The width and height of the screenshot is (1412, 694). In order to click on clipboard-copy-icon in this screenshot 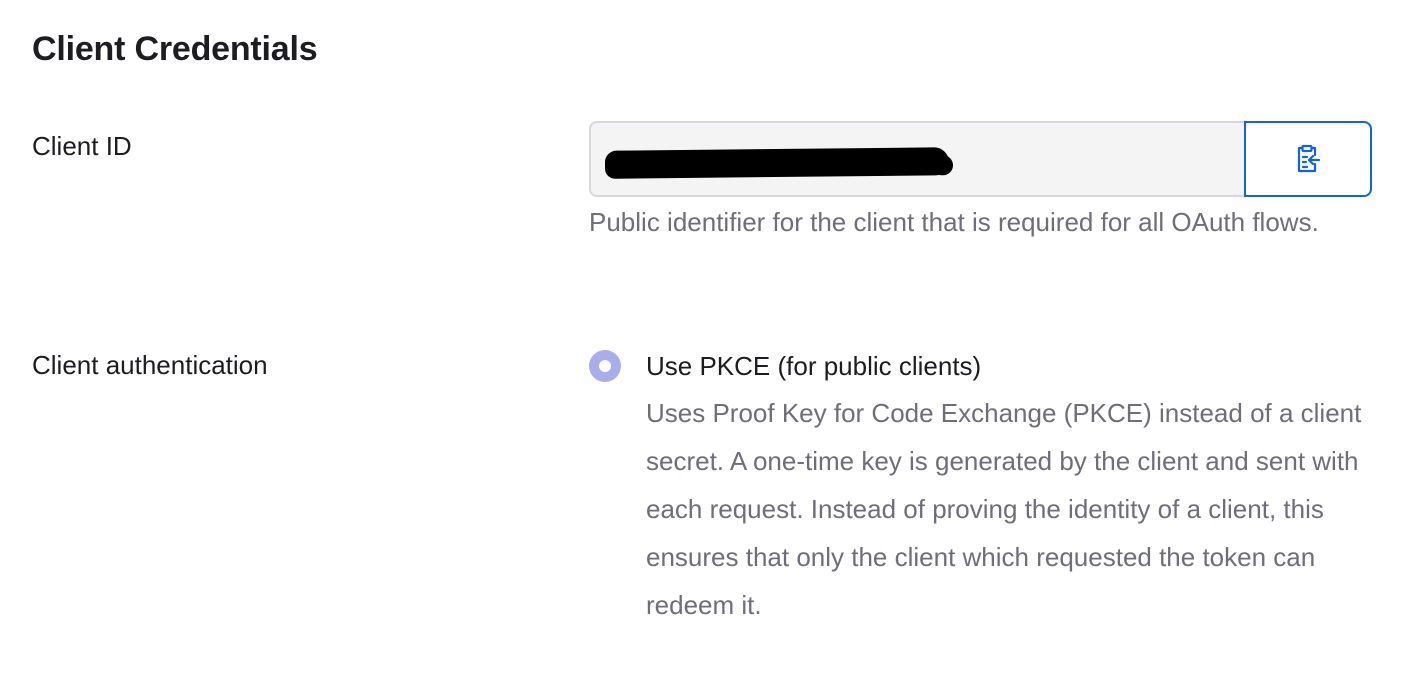, I will do `click(1308, 159)`.